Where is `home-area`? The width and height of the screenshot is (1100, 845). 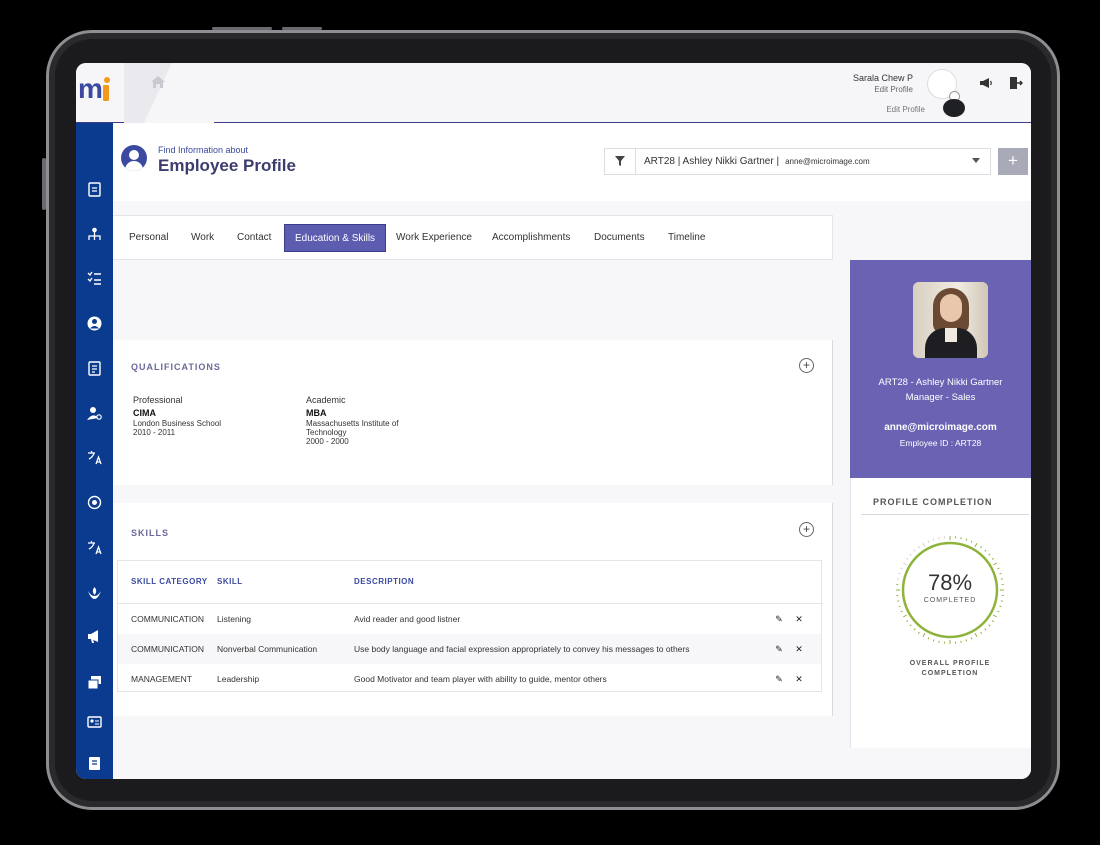 home-area is located at coordinates (169, 93).